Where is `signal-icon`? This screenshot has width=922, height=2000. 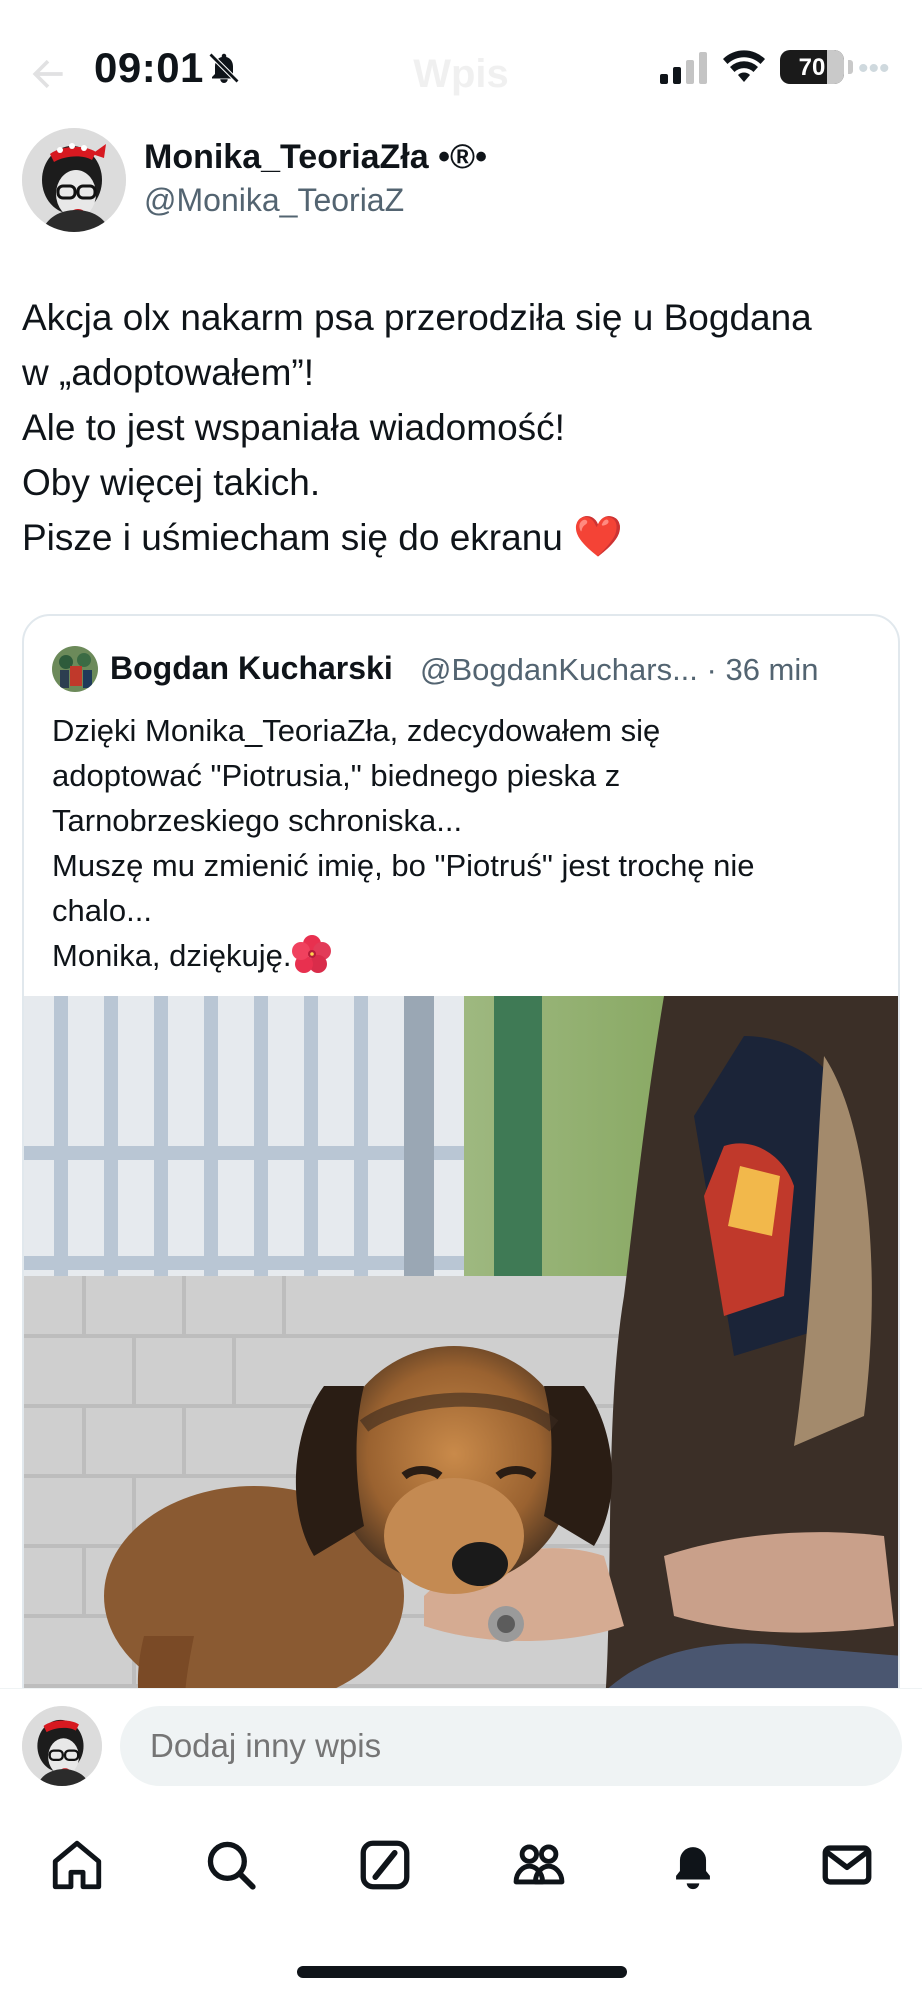 signal-icon is located at coordinates (683, 68).